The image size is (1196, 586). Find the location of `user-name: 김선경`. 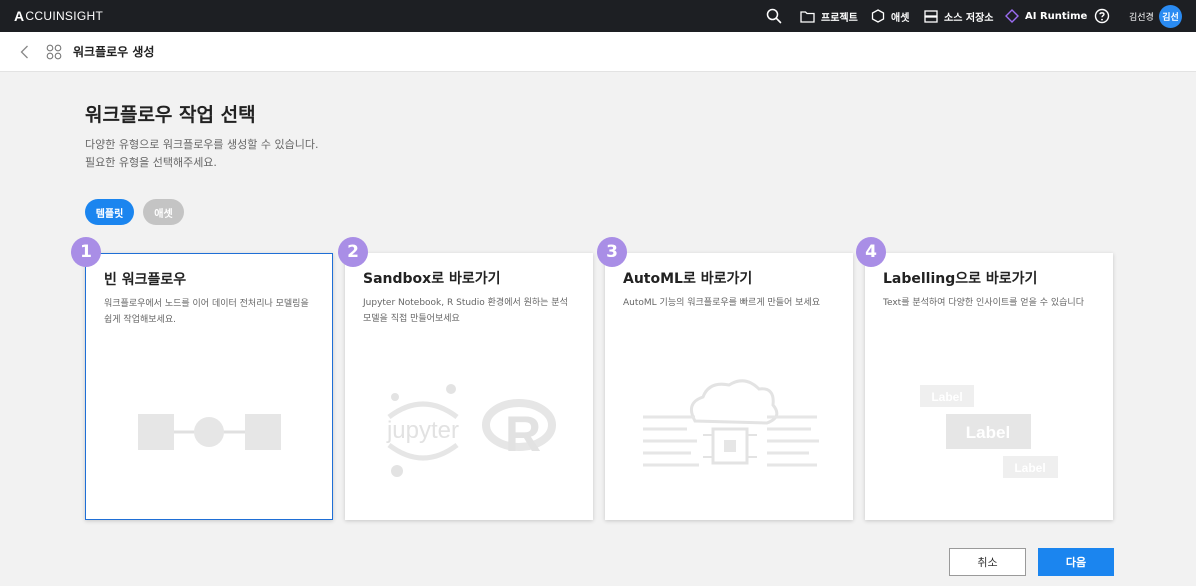

user-name: 김선경 is located at coordinates (1141, 18).